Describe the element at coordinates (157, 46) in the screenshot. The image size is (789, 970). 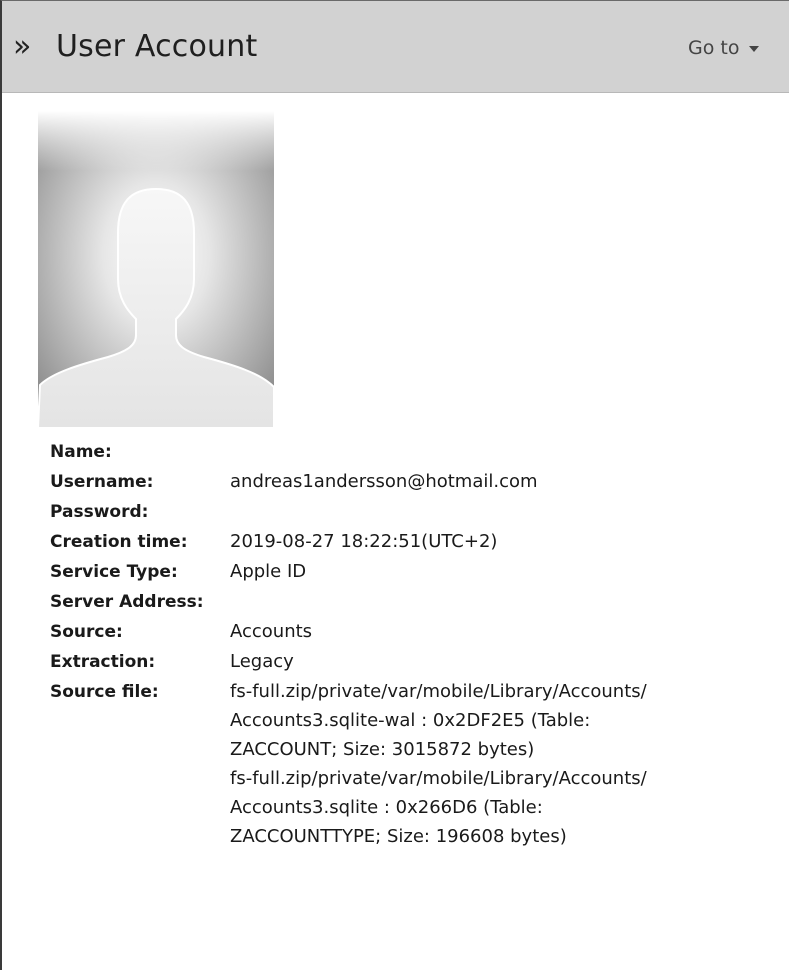
I see `page-title: User Account` at that location.